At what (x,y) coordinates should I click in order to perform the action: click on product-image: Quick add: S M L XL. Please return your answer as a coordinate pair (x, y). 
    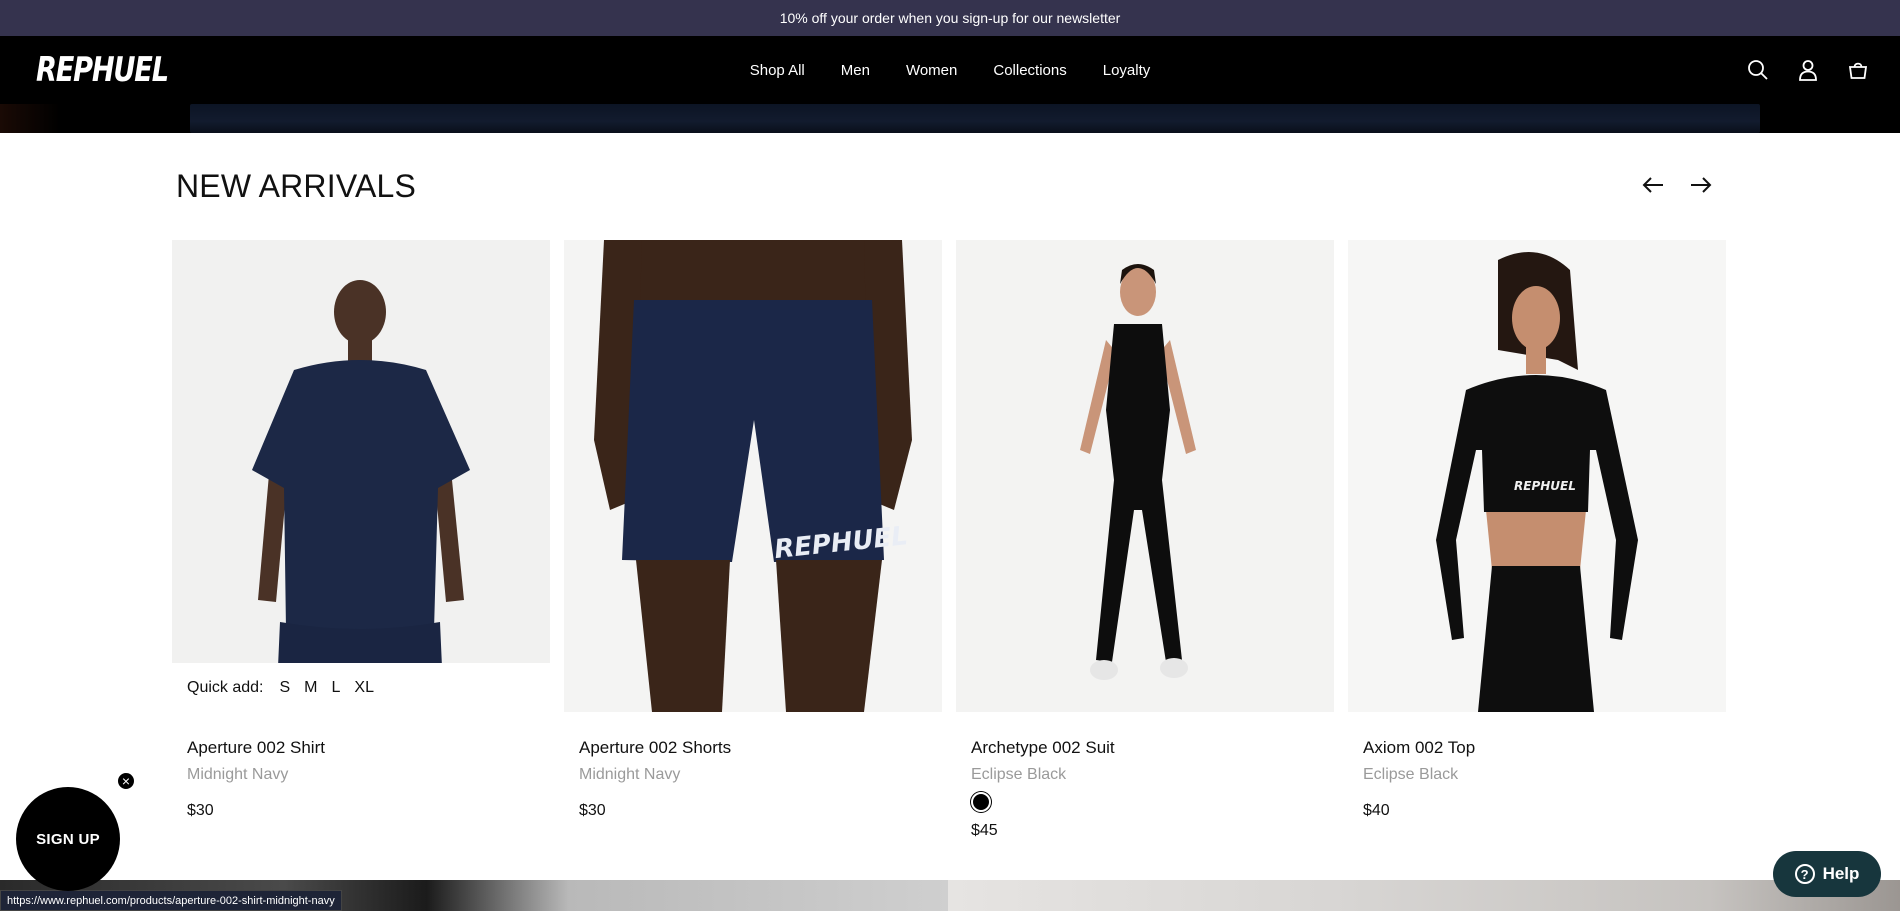
    Looking at the image, I should click on (361, 476).